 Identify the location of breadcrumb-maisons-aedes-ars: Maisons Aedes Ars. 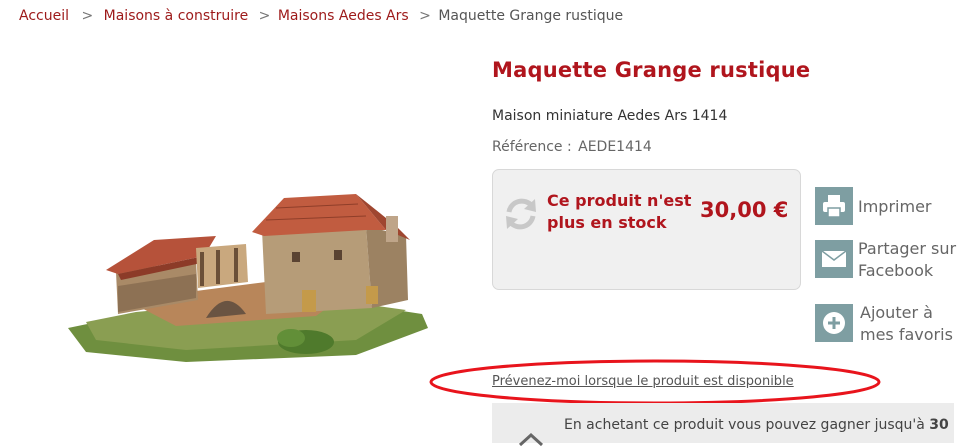
(343, 16).